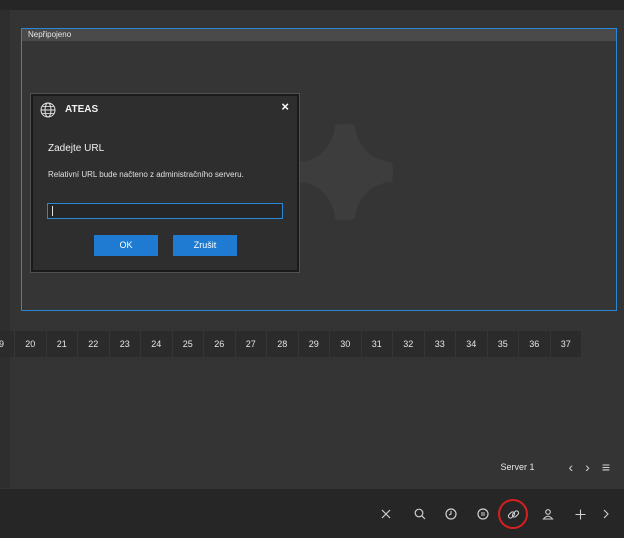 The image size is (624, 538). Describe the element at coordinates (377, 344) in the screenshot. I see `camera-number-cell: 31` at that location.